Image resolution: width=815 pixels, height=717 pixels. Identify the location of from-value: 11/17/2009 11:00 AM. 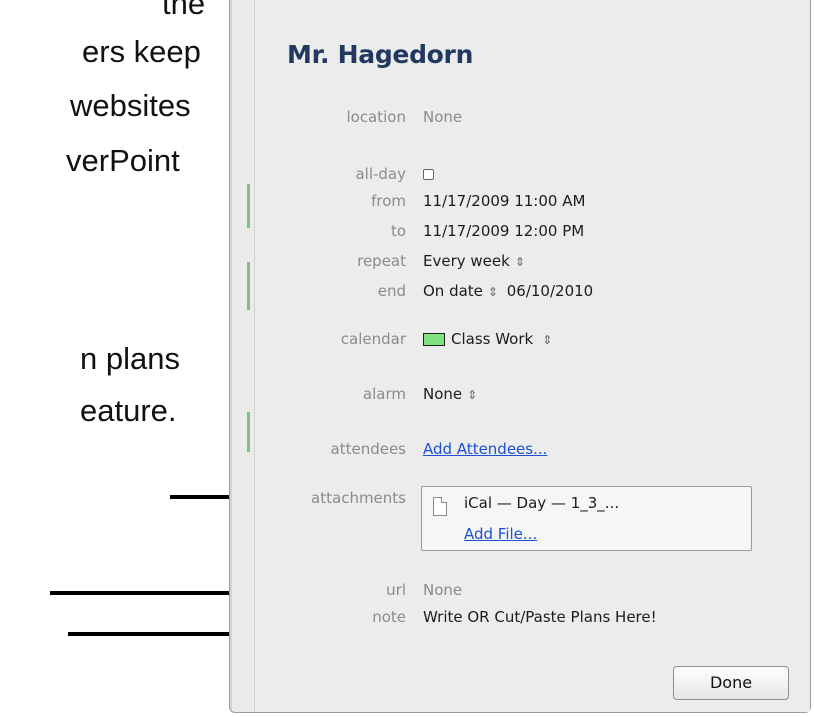
(504, 201).